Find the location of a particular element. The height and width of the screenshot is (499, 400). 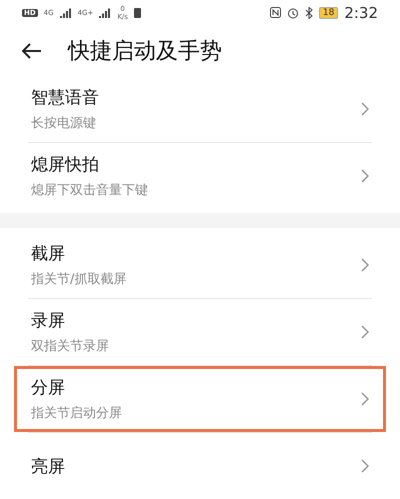

page-title: 快捷启动及手势 is located at coordinates (145, 52).